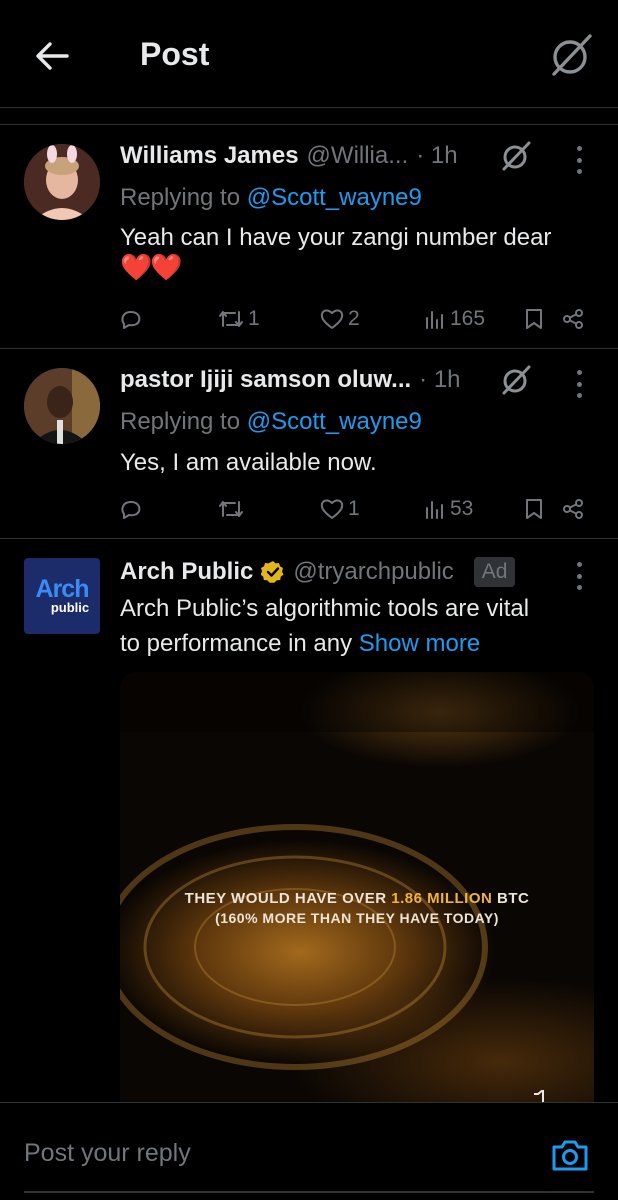 The width and height of the screenshot is (618, 1200). I want to click on reply-composer: Post your reply, so click(309, 1151).